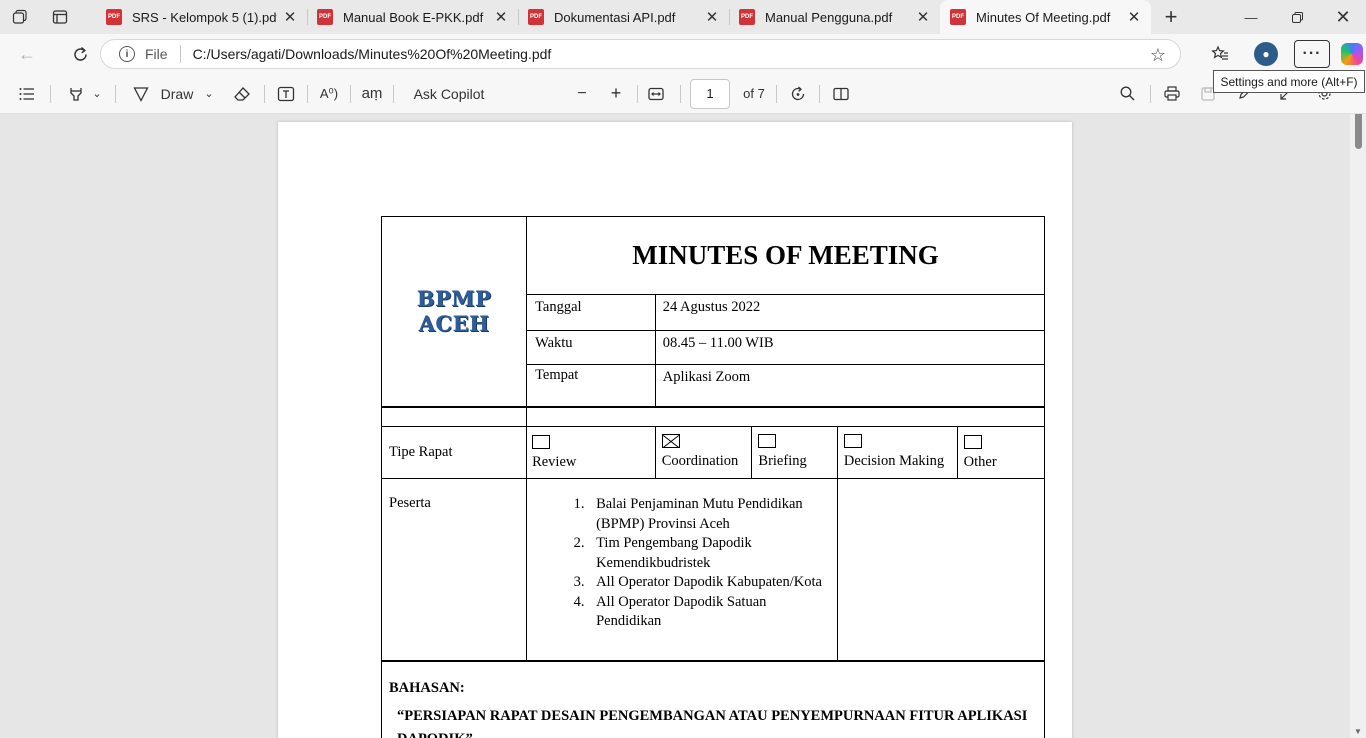  Describe the element at coordinates (782, 461) in the screenshot. I see `meeting-type-label: Briefing` at that location.